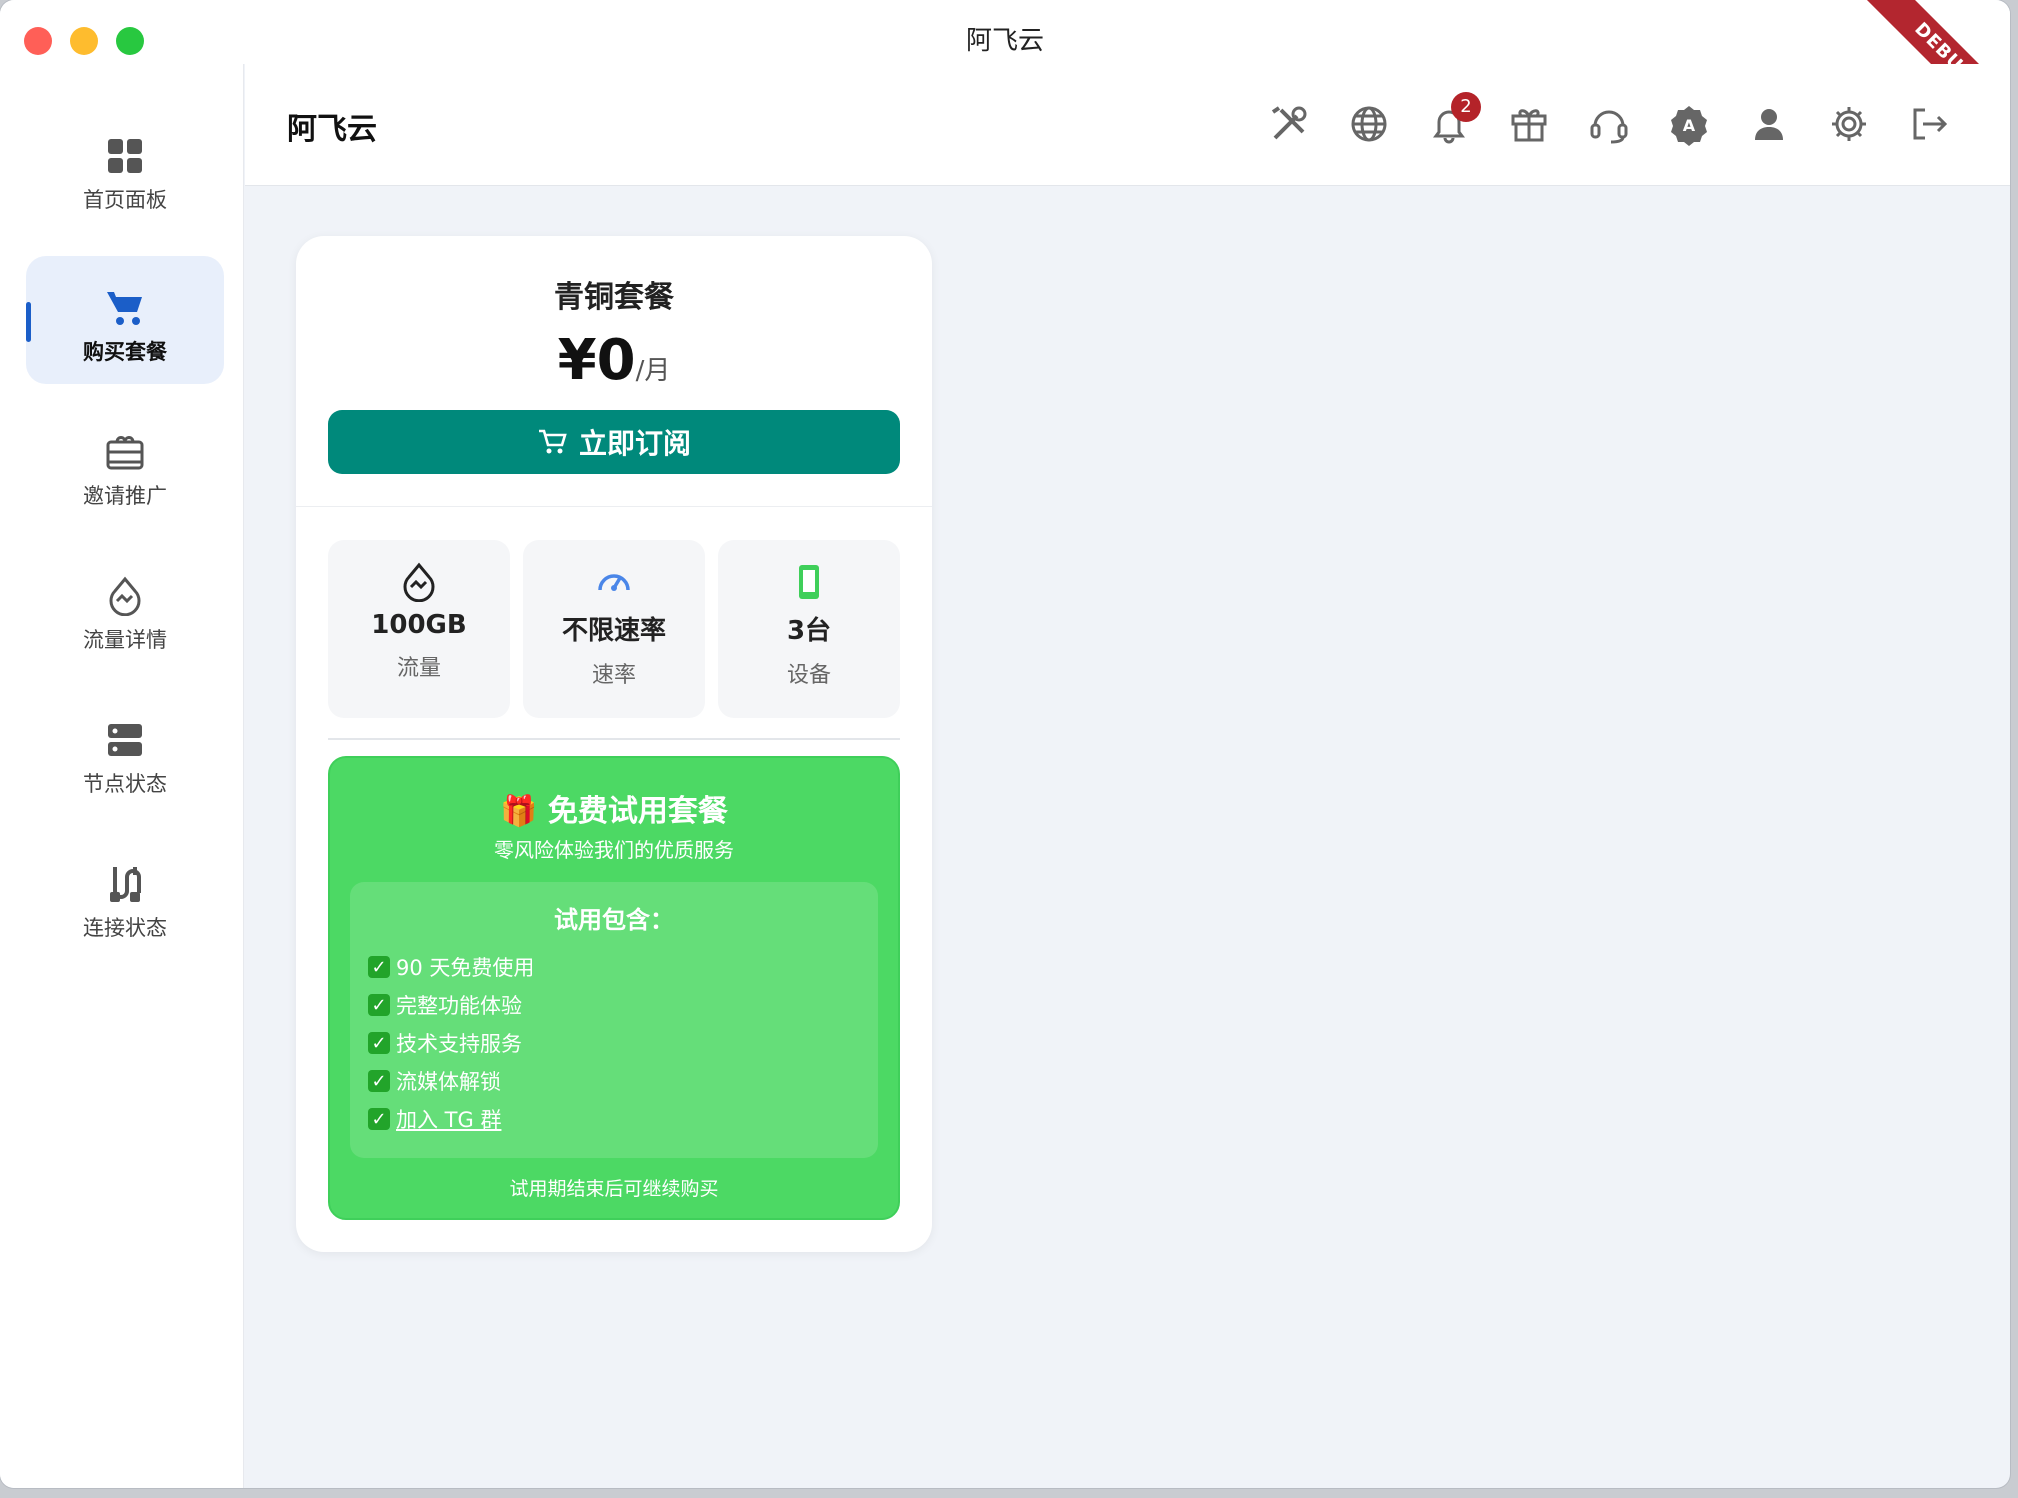 The height and width of the screenshot is (1498, 2018). Describe the element at coordinates (448, 1119) in the screenshot. I see `join-tg-link: 加入 TG 群` at that location.